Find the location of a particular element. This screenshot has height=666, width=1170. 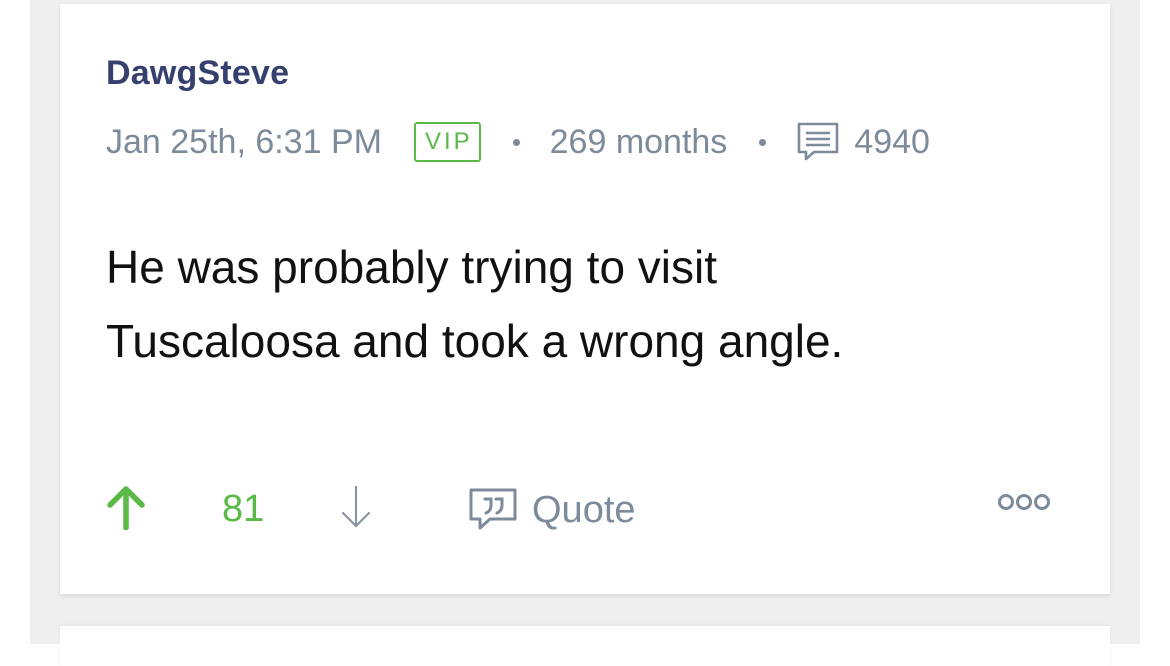

member-duration: 269 months is located at coordinates (638, 141).